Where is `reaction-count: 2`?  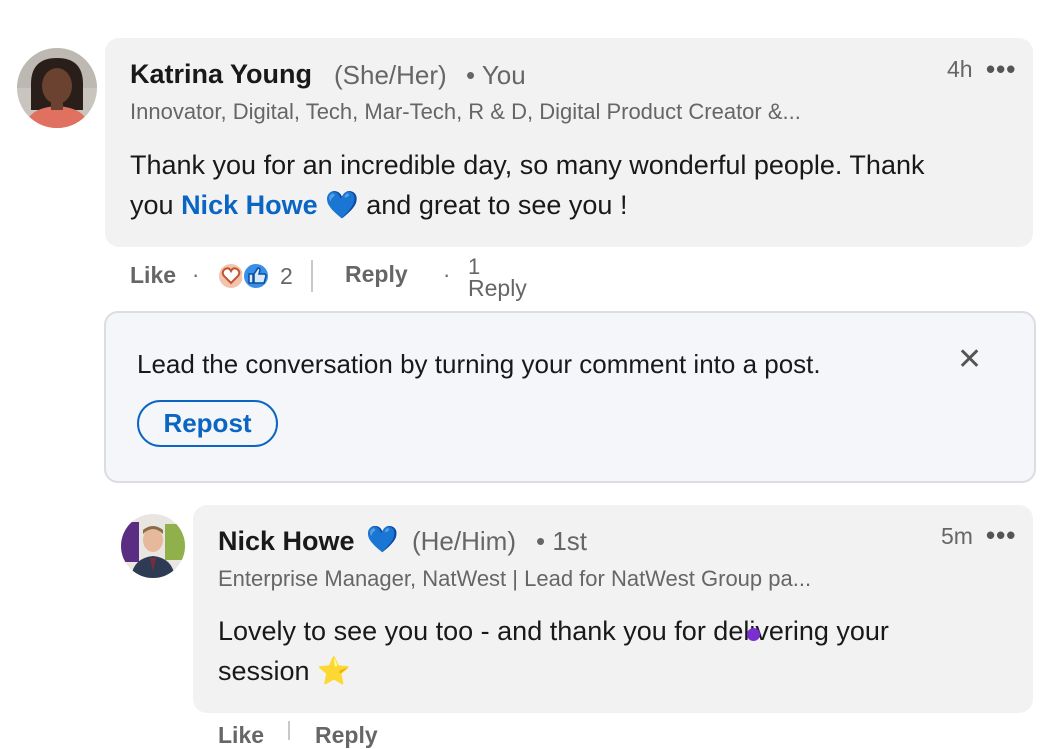
reaction-count: 2 is located at coordinates (286, 276).